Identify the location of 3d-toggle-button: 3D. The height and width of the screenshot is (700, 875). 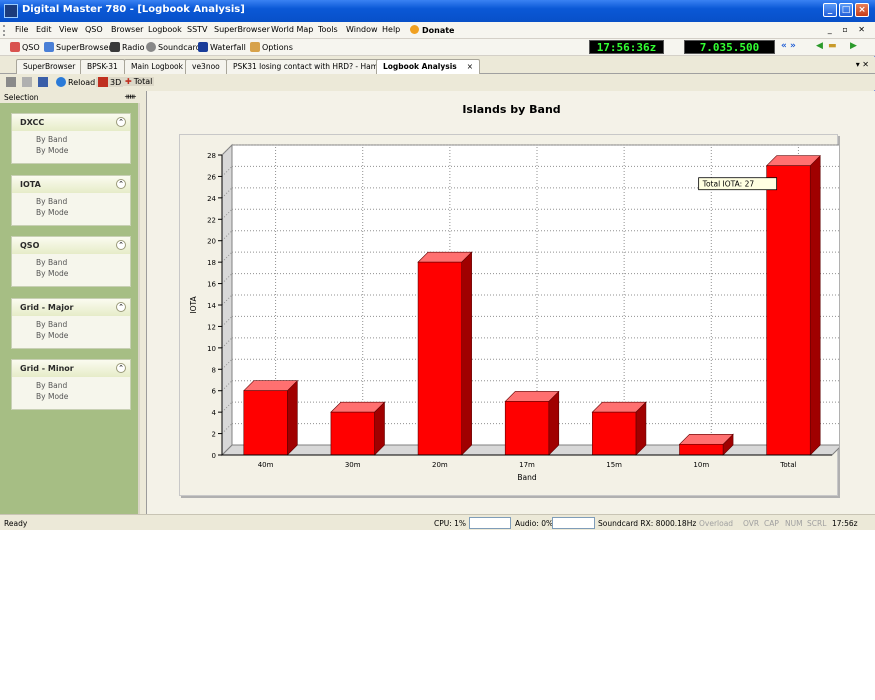
(110, 82).